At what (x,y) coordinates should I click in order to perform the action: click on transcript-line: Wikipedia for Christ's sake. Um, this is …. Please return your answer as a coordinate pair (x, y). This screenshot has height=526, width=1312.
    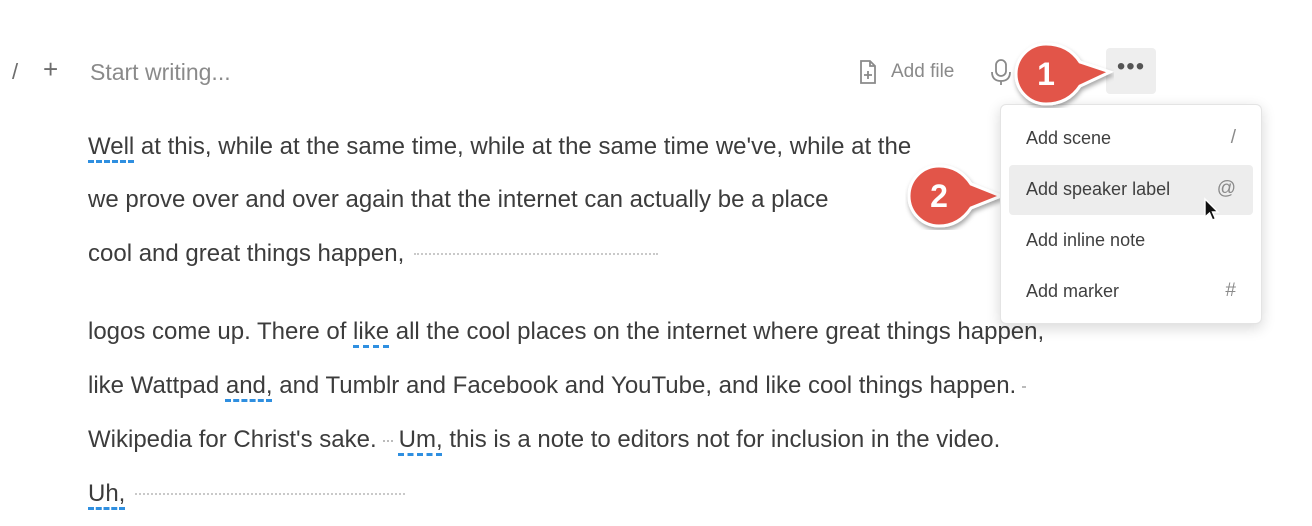
    Looking at the image, I should click on (544, 440).